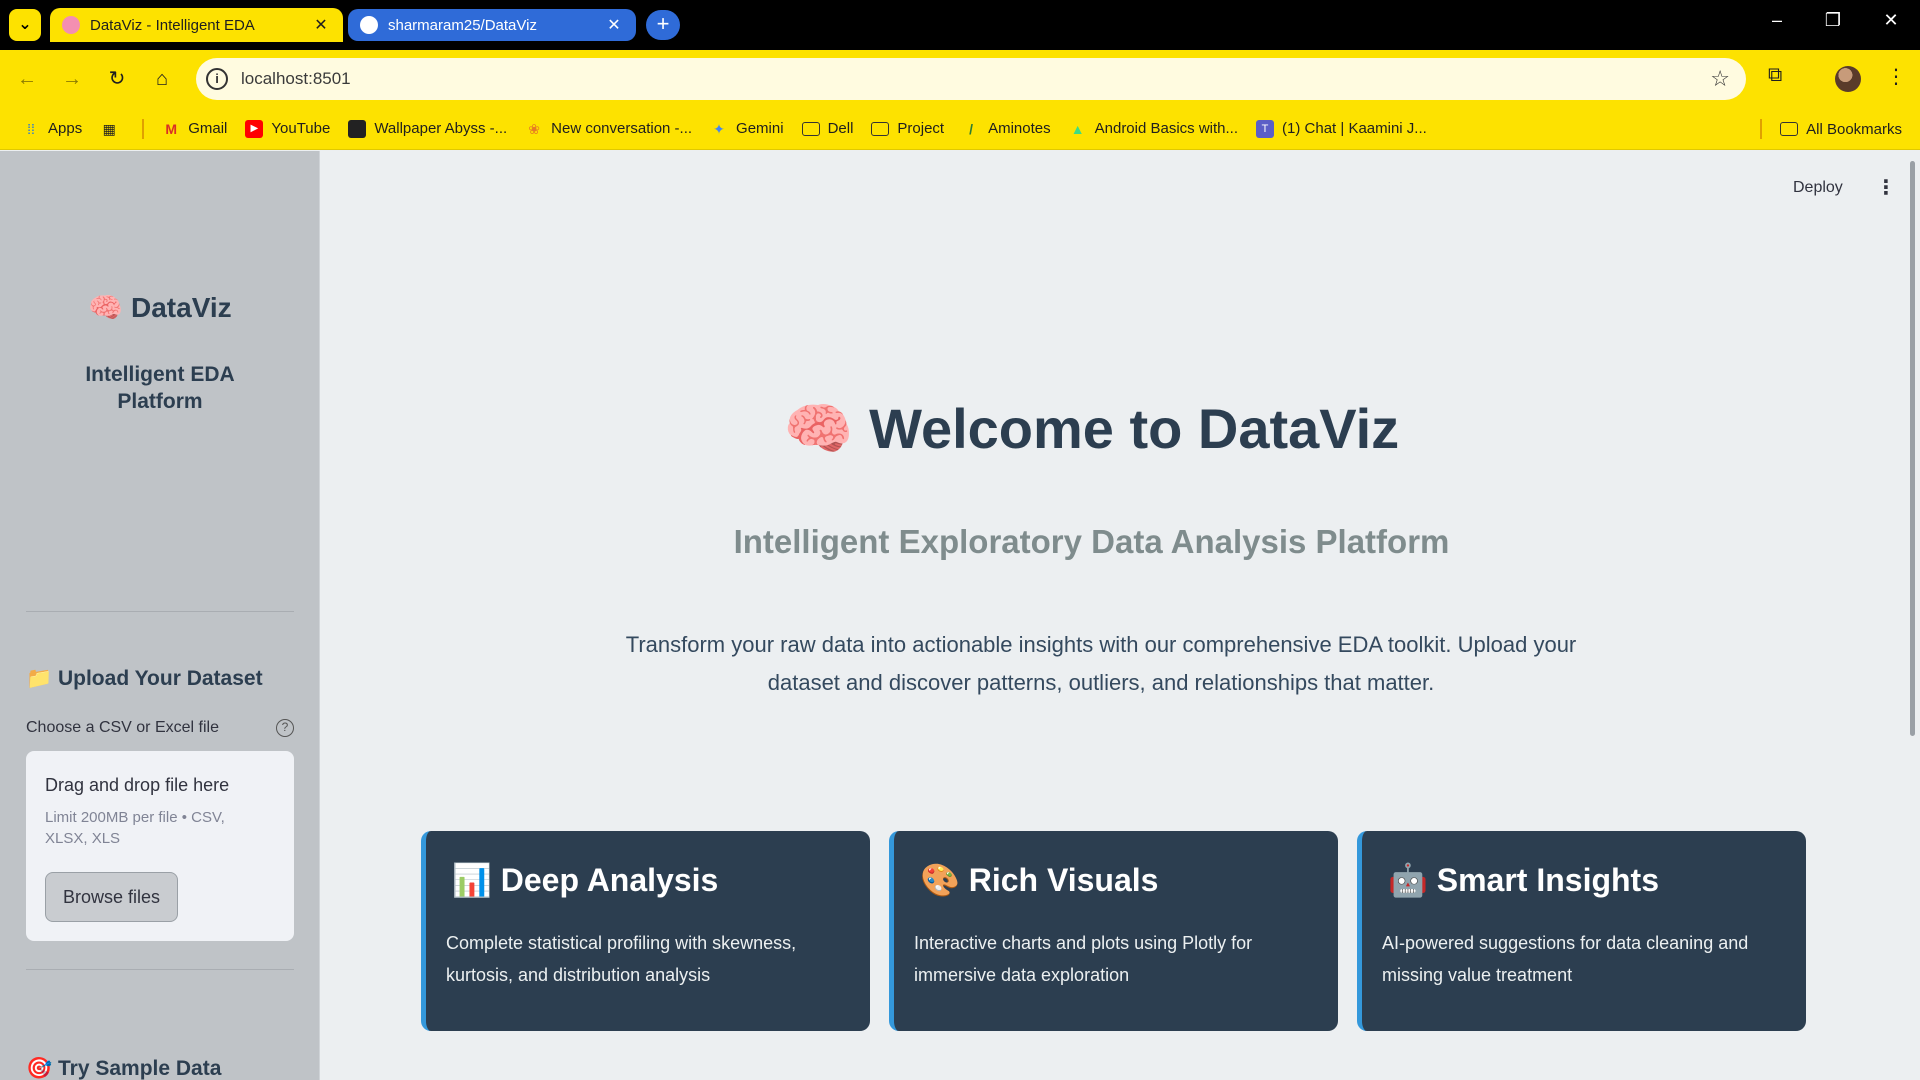 The height and width of the screenshot is (1080, 1920). I want to click on minimize-icon: –, so click(1777, 20).